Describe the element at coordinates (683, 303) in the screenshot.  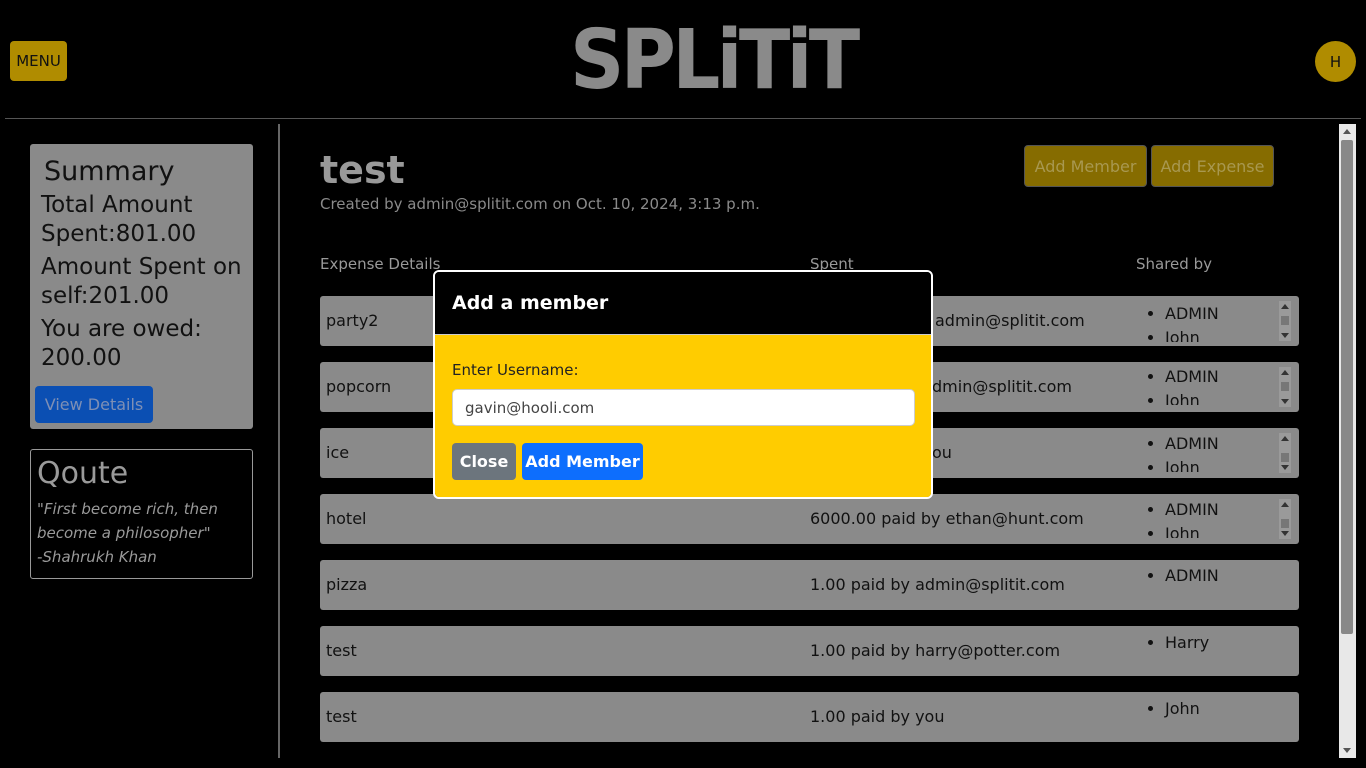
I see `modal-title: Add a member` at that location.